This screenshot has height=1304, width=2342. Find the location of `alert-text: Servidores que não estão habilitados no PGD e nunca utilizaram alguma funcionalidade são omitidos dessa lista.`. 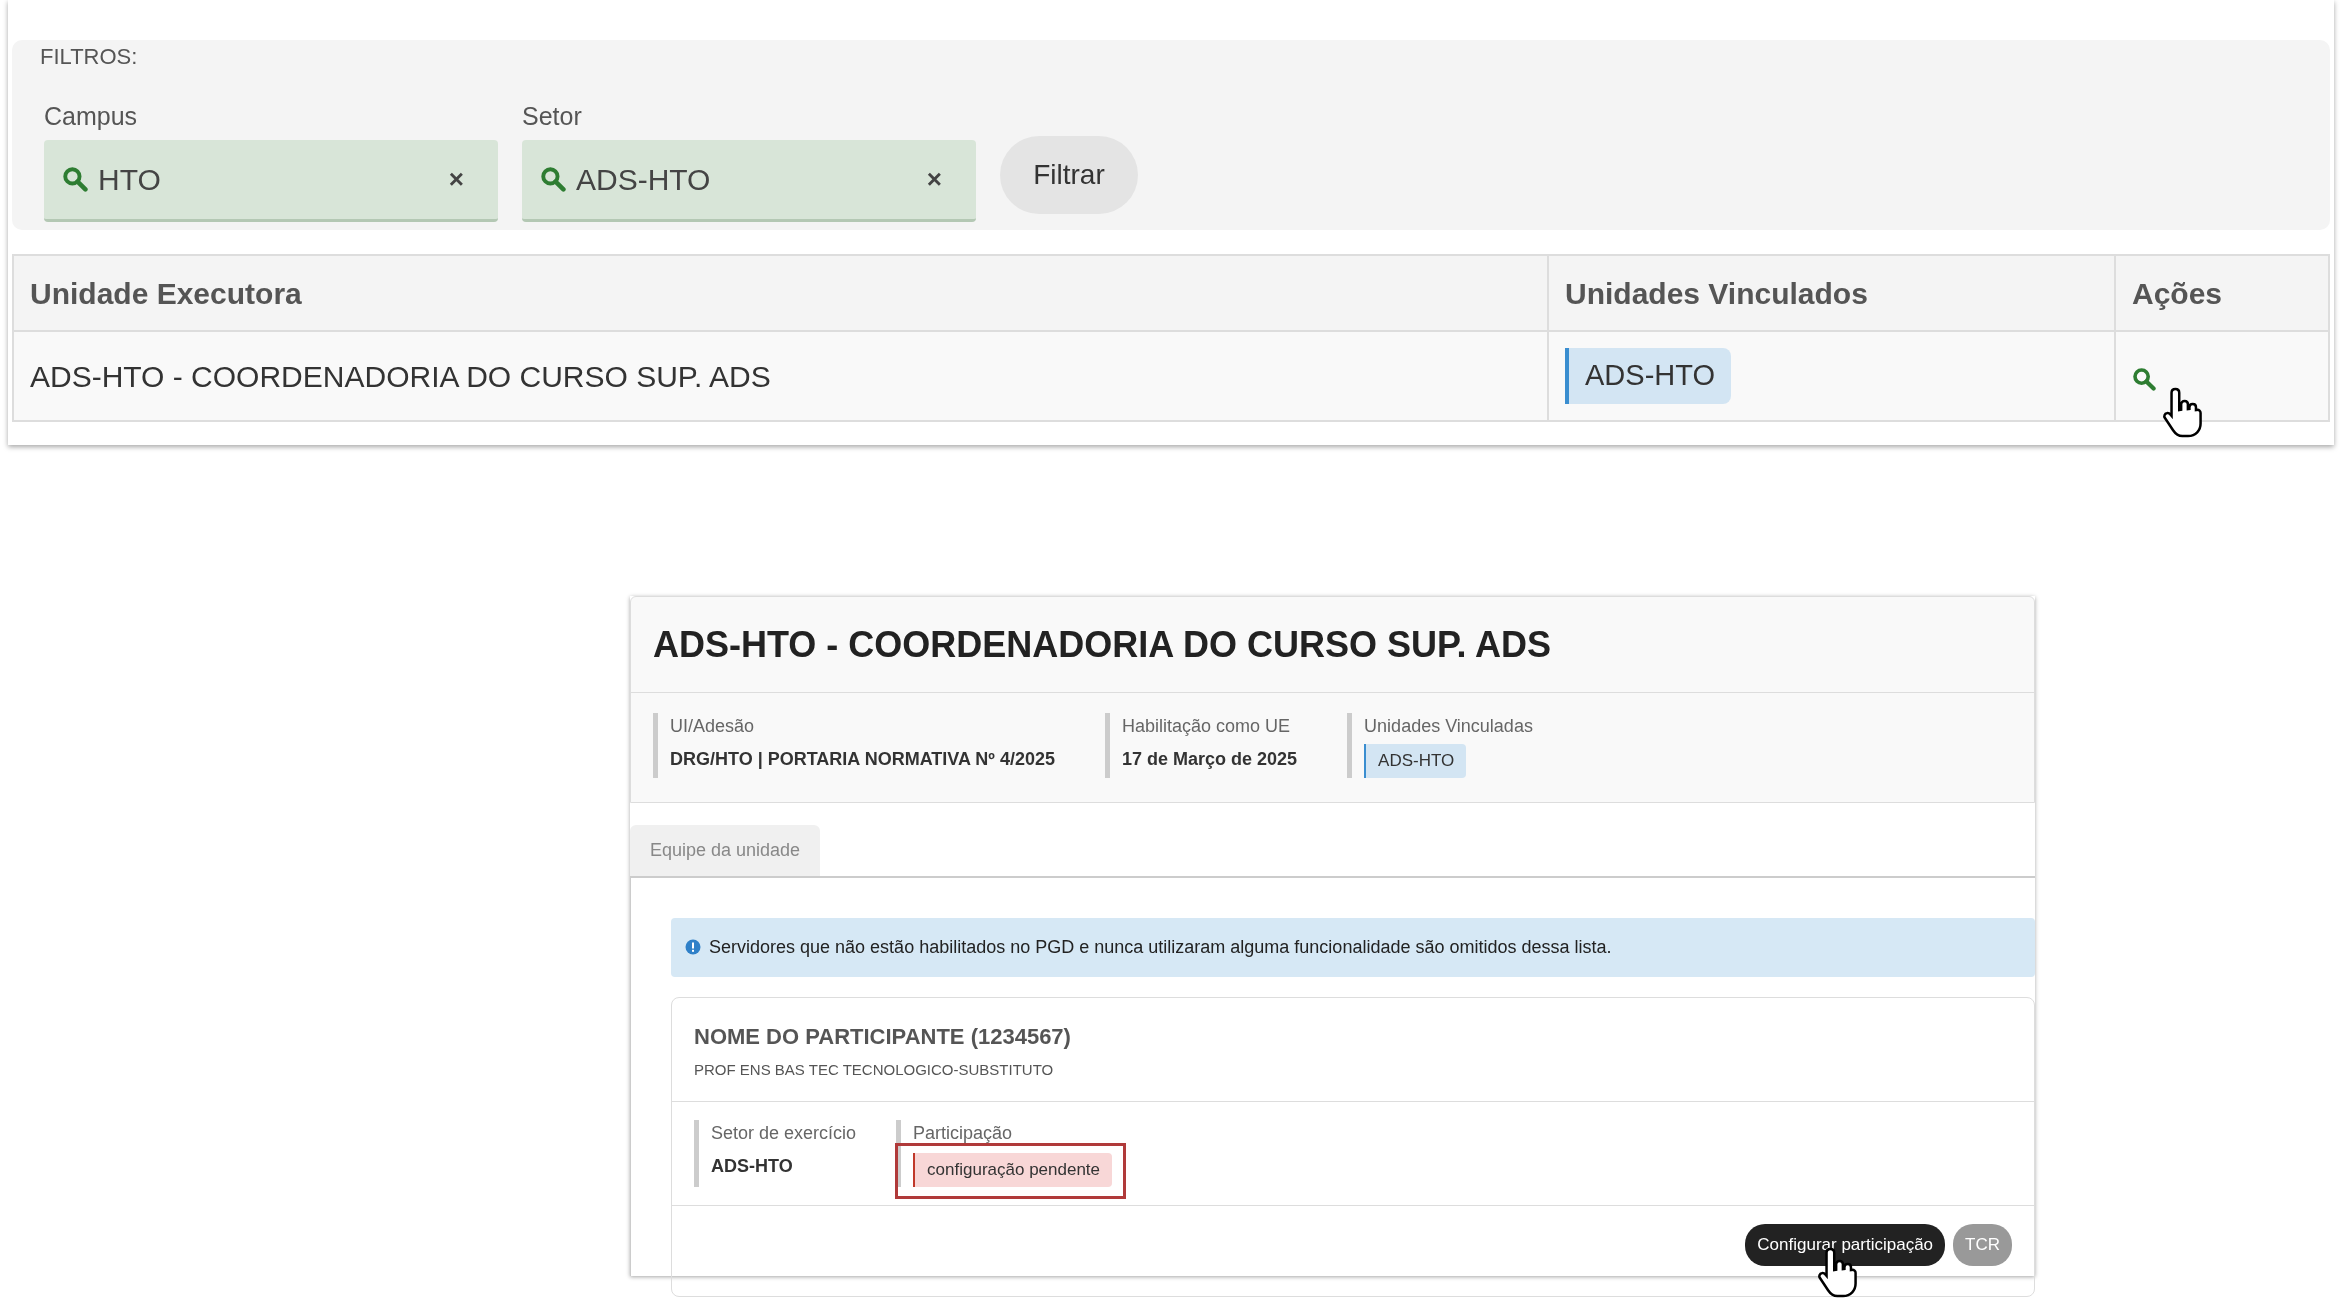

alert-text: Servidores que não estão habilitados no PGD e nunca utilizaram alguma funcionalidade são omitidos dessa lista. is located at coordinates (1160, 947).